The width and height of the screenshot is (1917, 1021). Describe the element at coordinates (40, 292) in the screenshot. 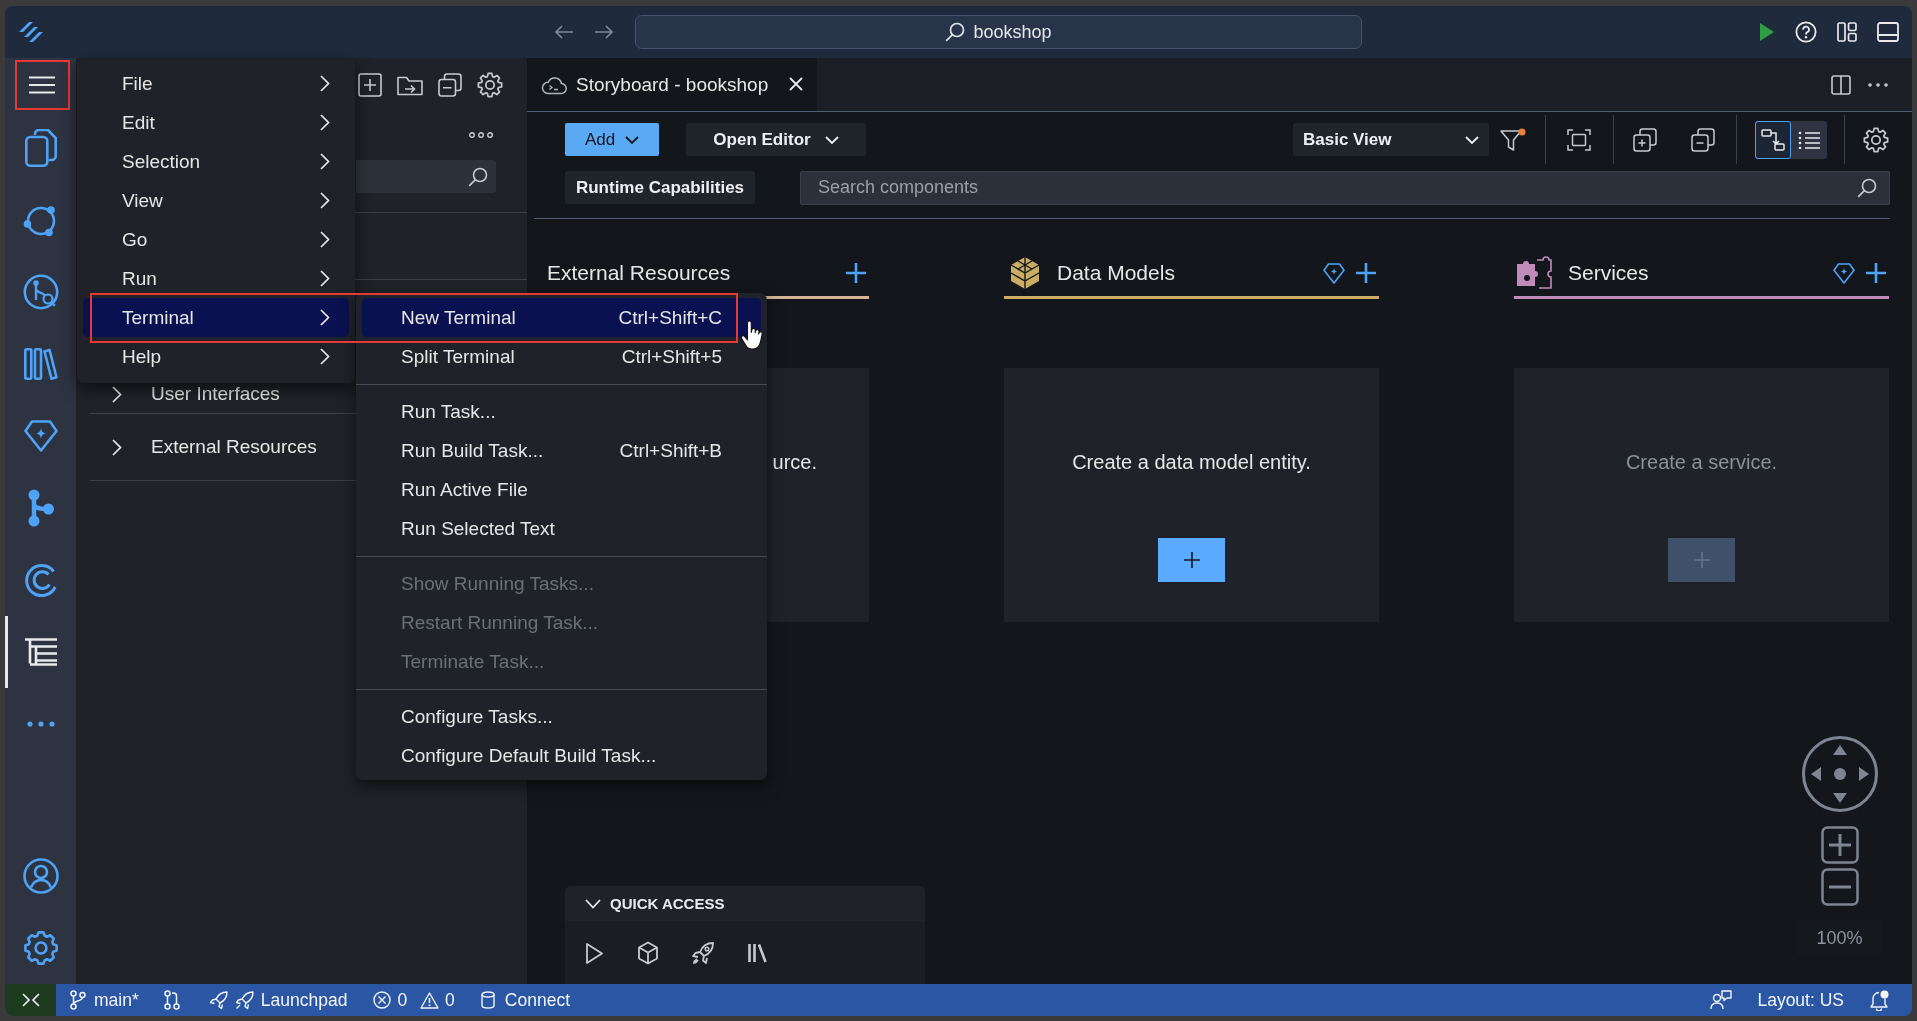

I see `git-search-icon` at that location.